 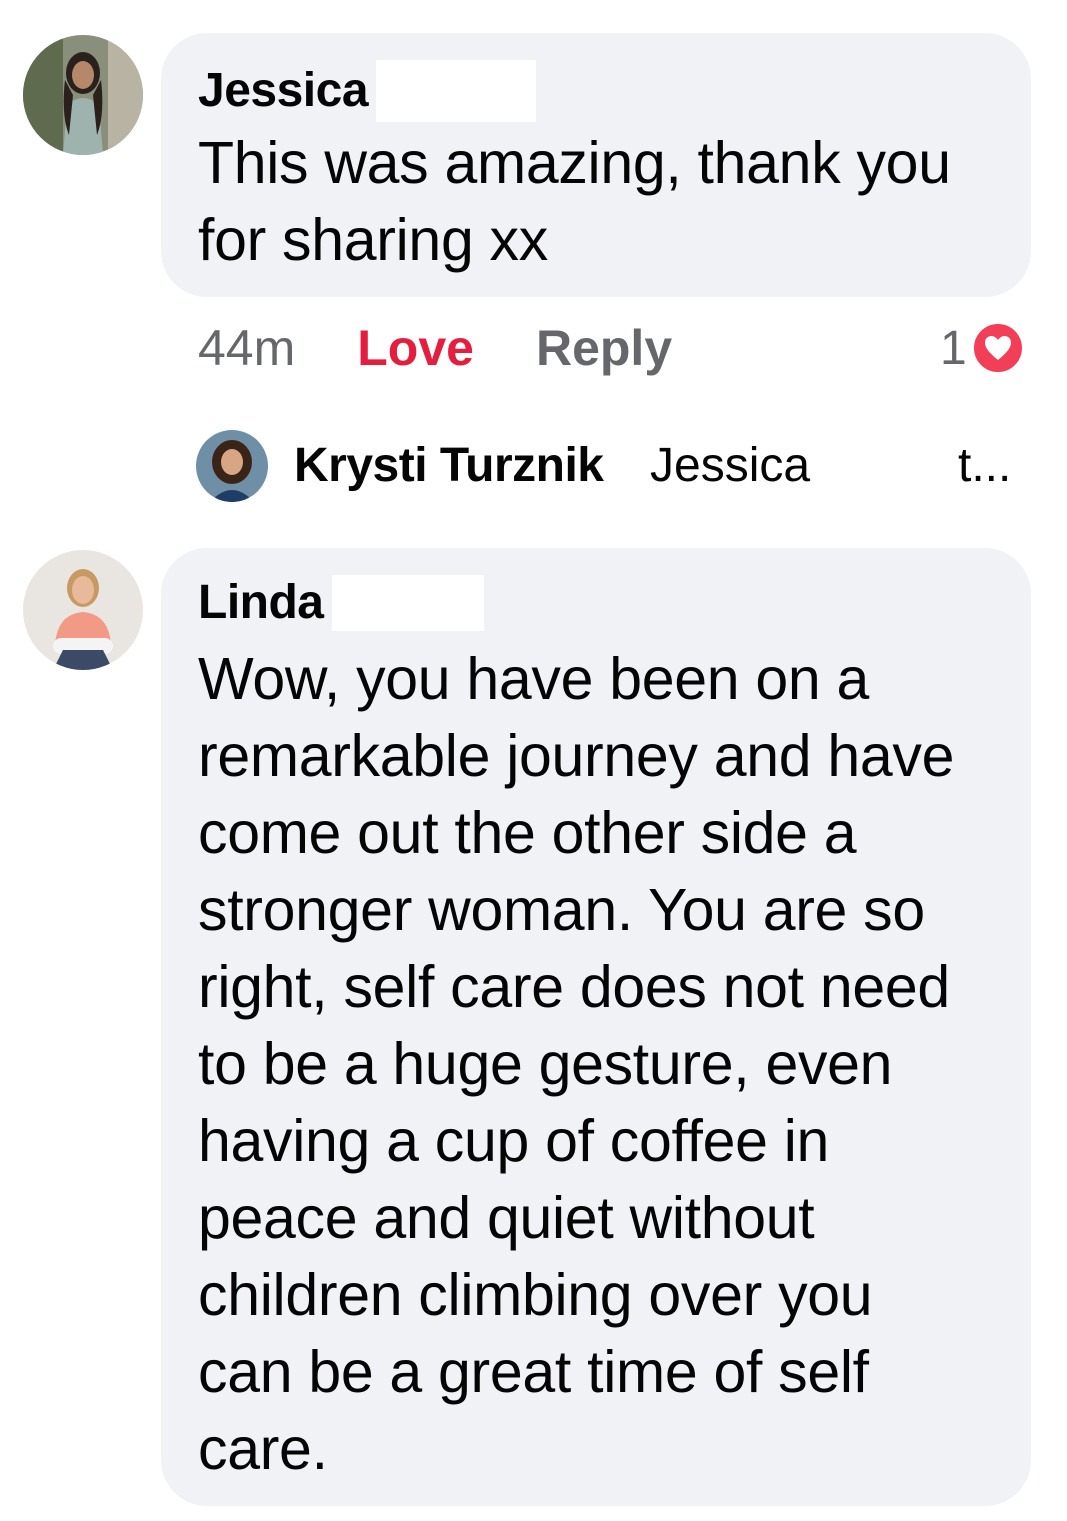 What do you see at coordinates (574, 163) in the screenshot?
I see `comment-text-line: This was amazing, thank you` at bounding box center [574, 163].